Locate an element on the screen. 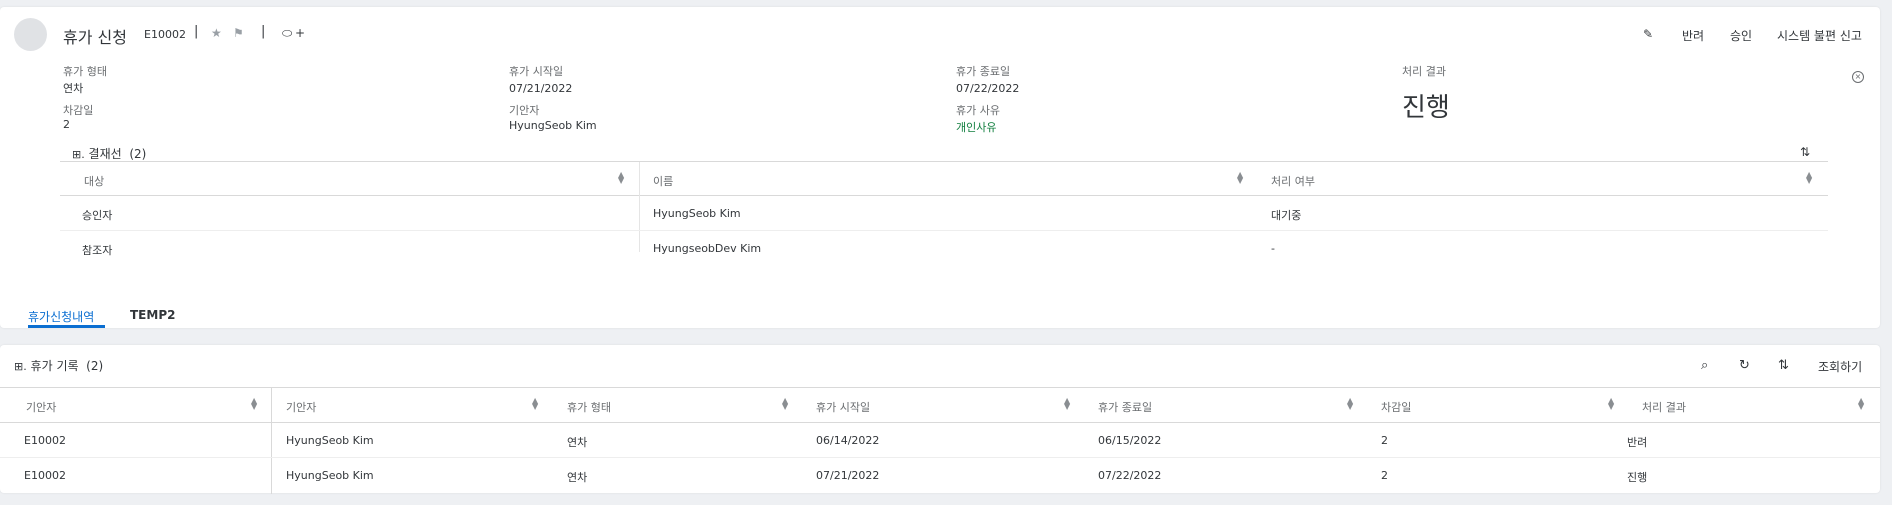  query-button: 조회하기 is located at coordinates (1840, 366).